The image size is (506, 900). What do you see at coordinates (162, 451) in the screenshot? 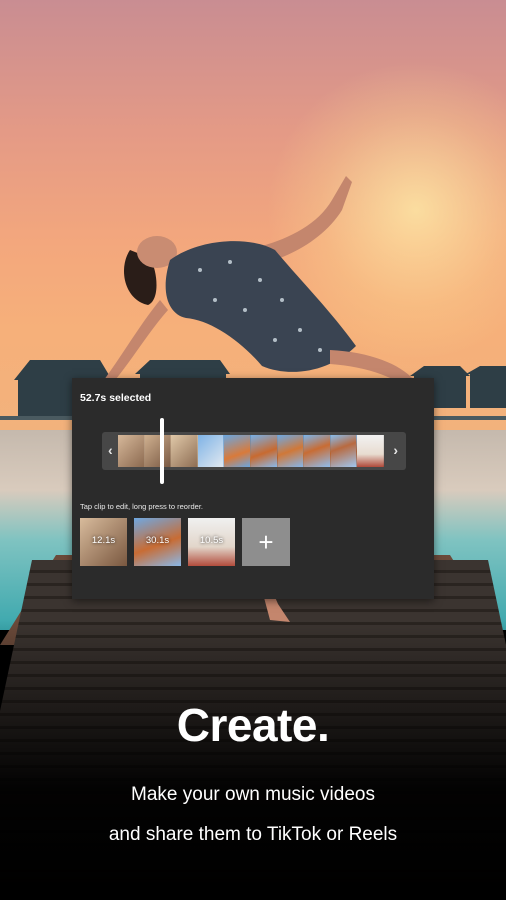
I see `timeline-playhead` at bounding box center [162, 451].